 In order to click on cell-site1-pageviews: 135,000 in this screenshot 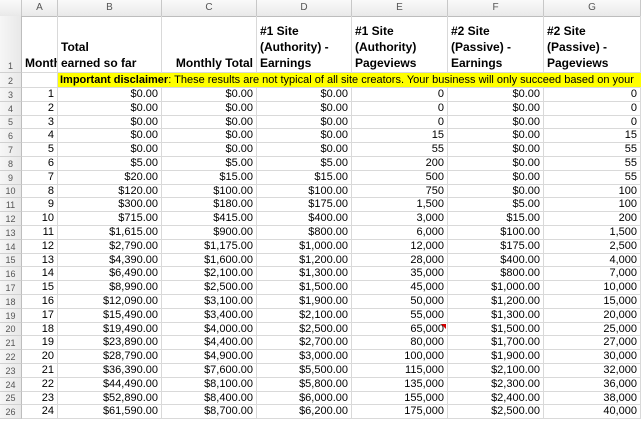, I will do `click(400, 384)`.